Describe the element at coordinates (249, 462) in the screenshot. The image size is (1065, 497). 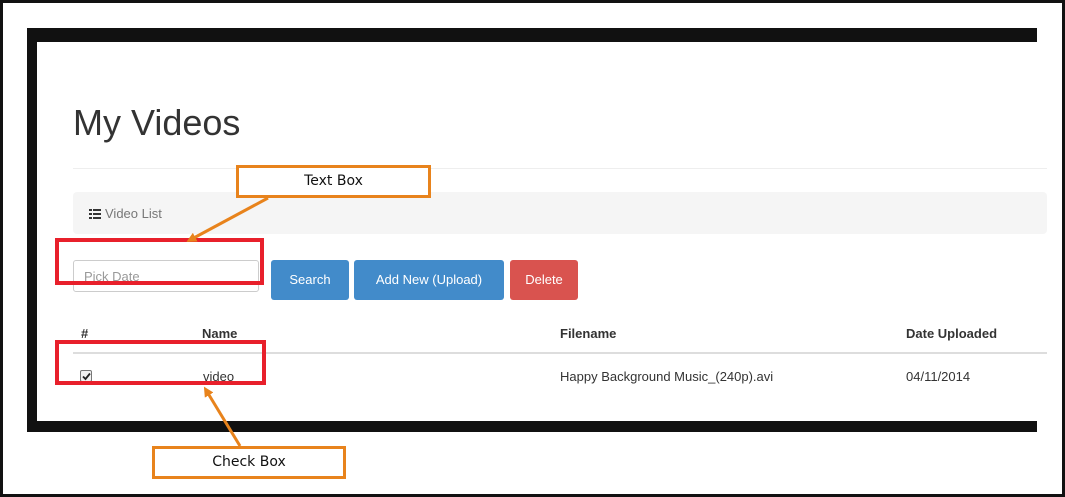
I see `check-box-callout: Check Box` at that location.